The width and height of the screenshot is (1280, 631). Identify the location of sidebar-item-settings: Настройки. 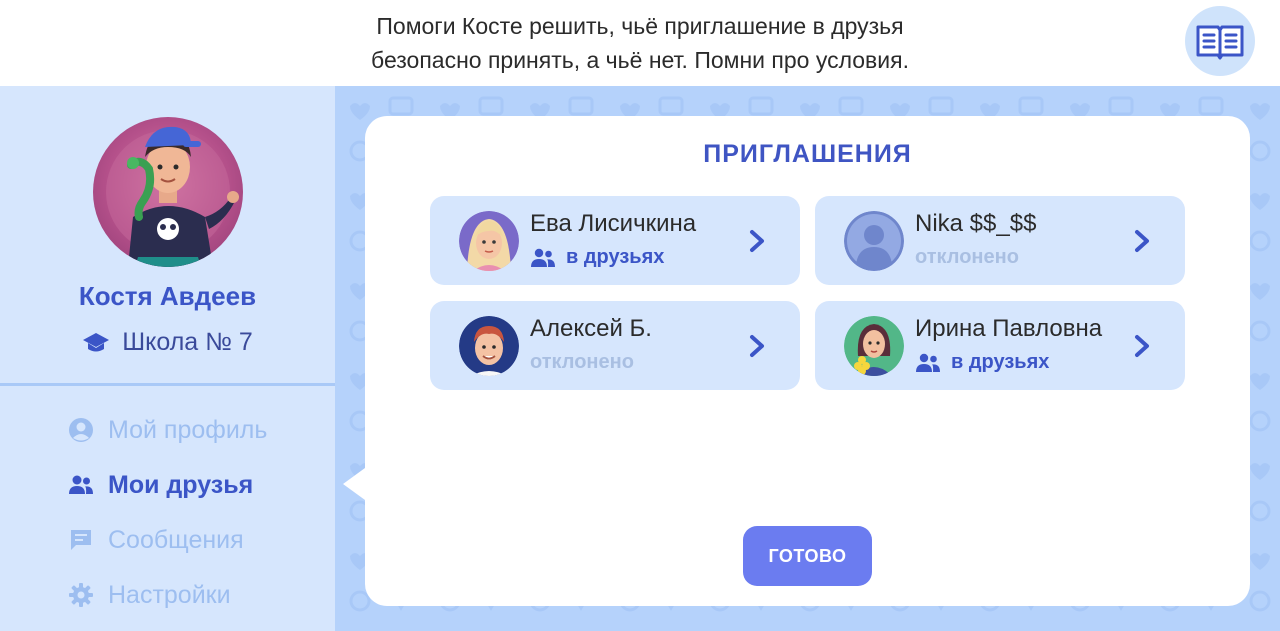
(149, 595).